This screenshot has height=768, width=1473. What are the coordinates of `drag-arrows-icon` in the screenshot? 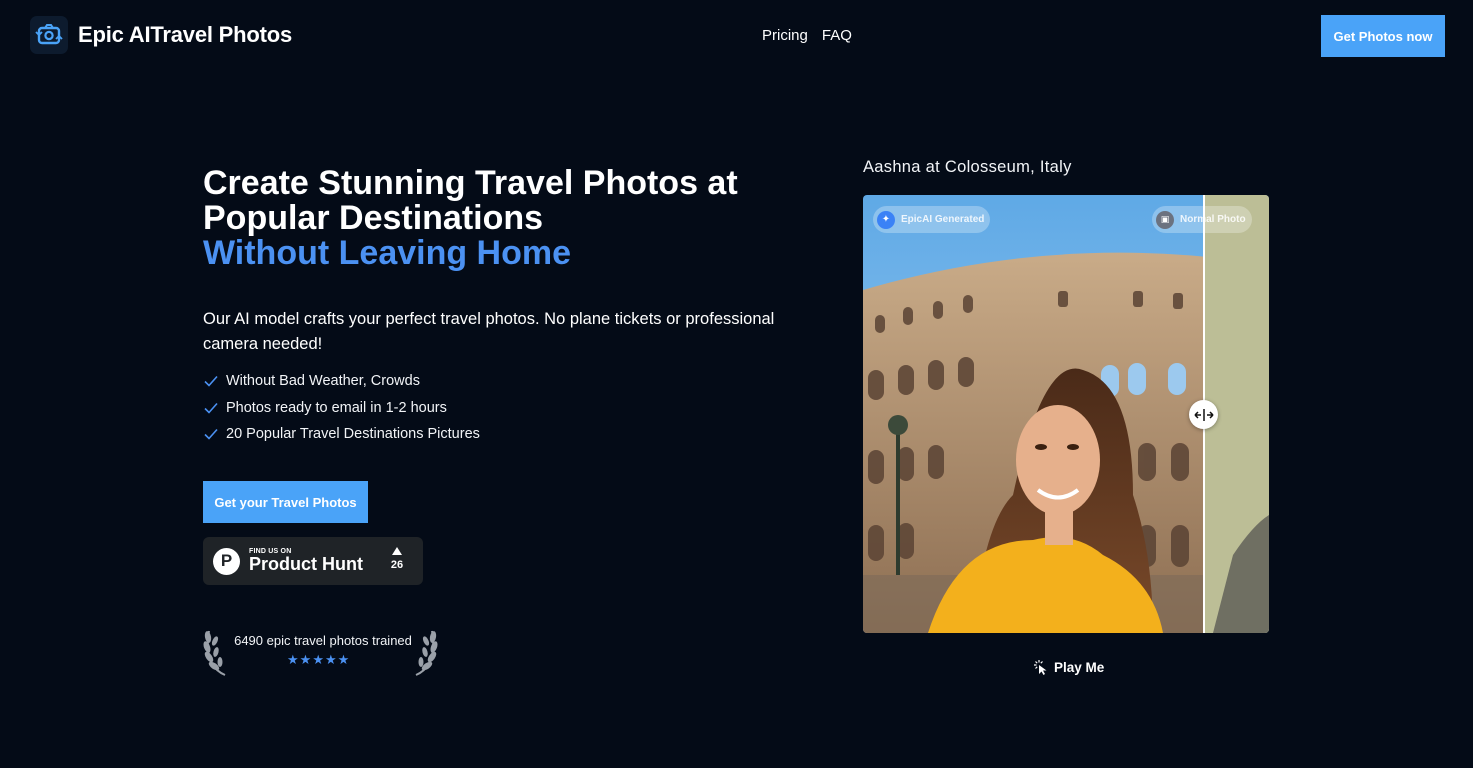 It's located at (1203, 414).